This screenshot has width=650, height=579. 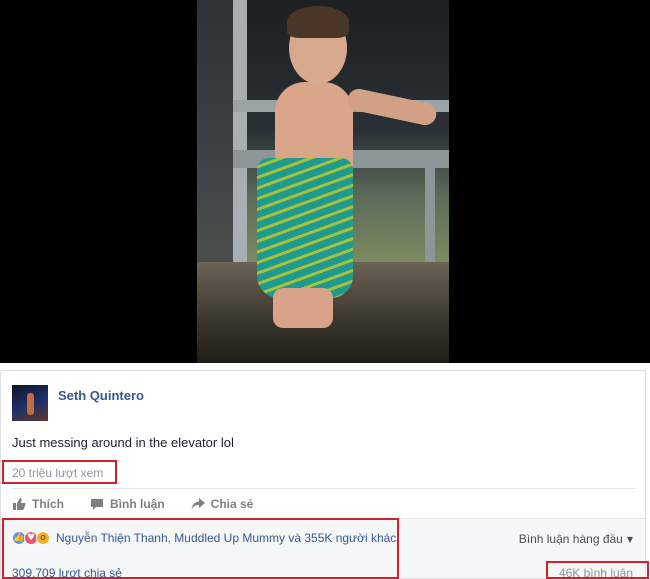 What do you see at coordinates (97, 504) in the screenshot?
I see `comment-icon` at bounding box center [97, 504].